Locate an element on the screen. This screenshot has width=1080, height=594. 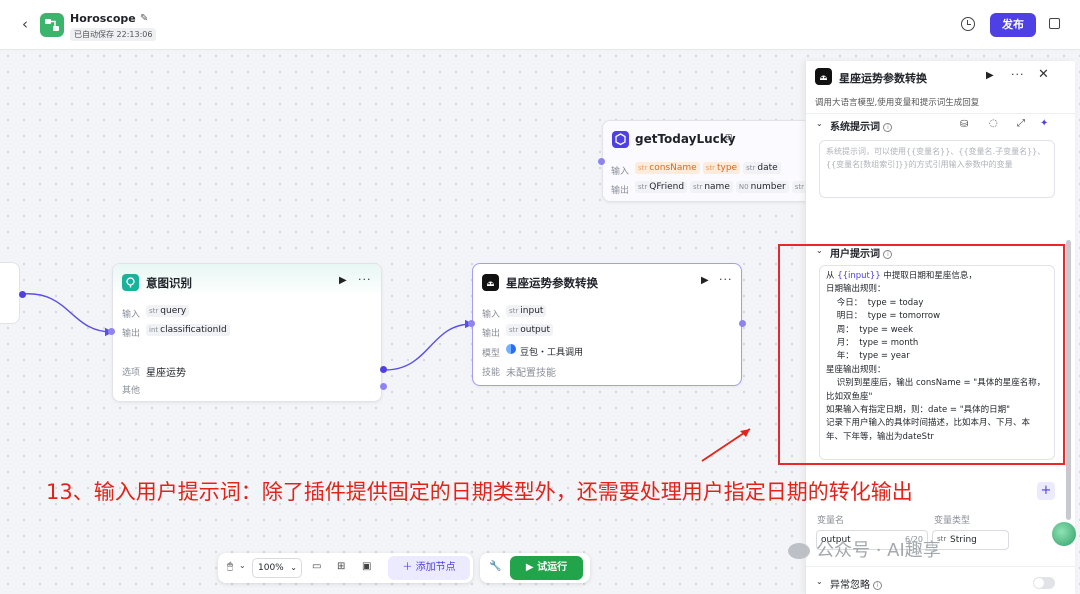
panel-scrollbar is located at coordinates (1068, 380).